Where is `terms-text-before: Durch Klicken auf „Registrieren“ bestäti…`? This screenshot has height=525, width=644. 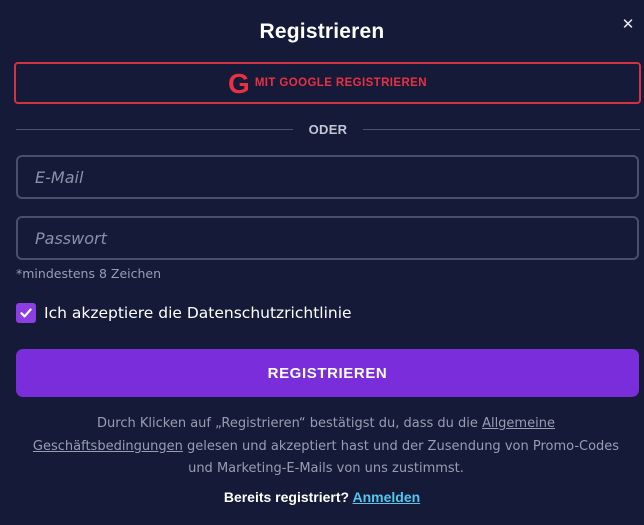
terms-text-before: Durch Klicken auf „Registrieren“ bestäti… is located at coordinates (290, 423).